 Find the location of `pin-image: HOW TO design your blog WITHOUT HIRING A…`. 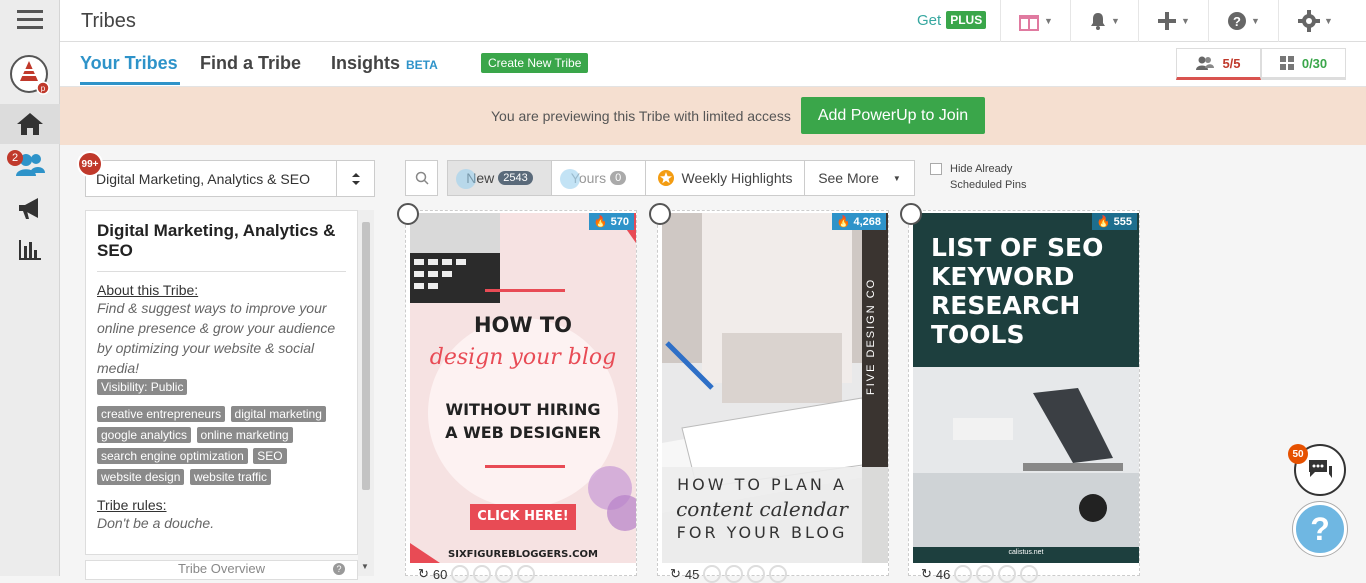

pin-image: HOW TO design your blog WITHOUT HIRING A… is located at coordinates (523, 388).